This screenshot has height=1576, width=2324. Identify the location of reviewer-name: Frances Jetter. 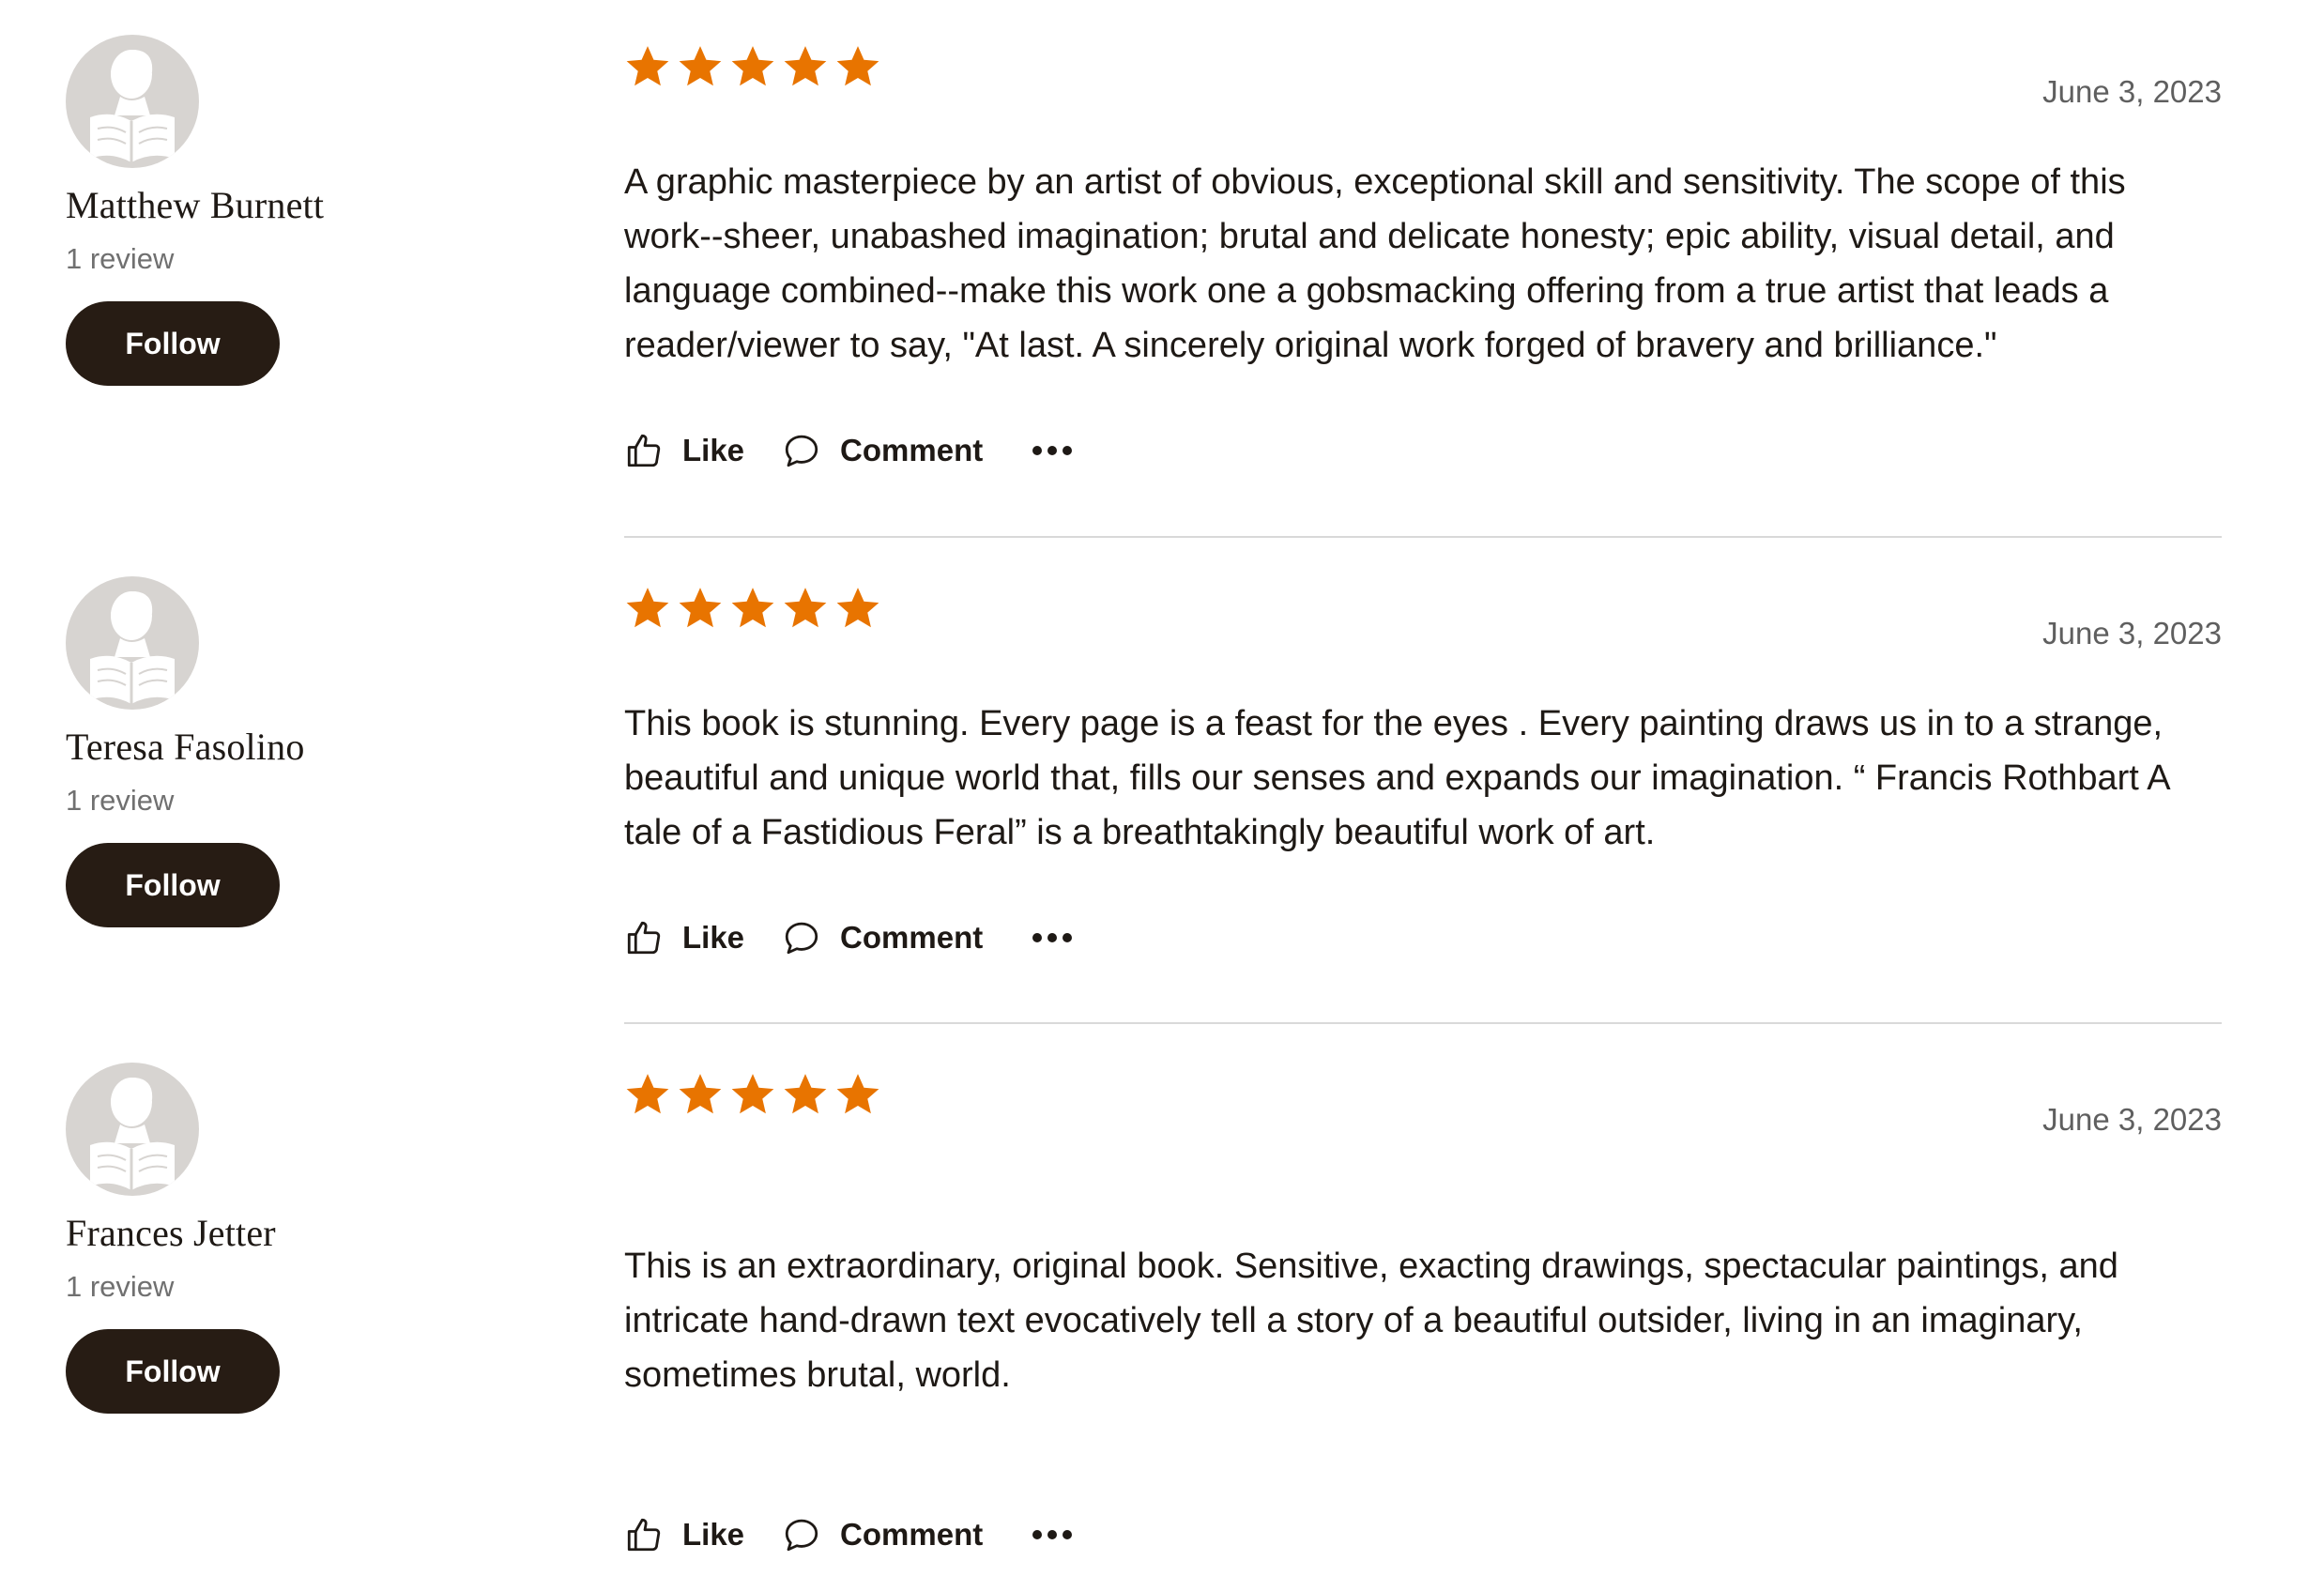
(281, 1233).